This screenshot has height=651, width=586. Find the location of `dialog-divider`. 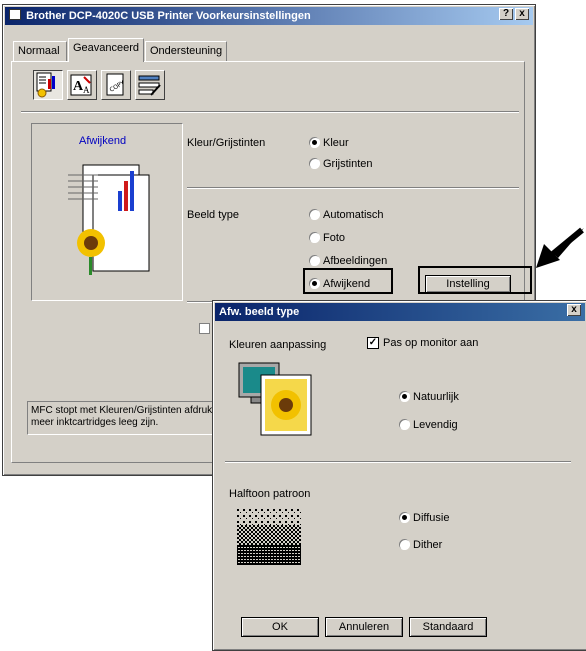

dialog-divider is located at coordinates (398, 462).